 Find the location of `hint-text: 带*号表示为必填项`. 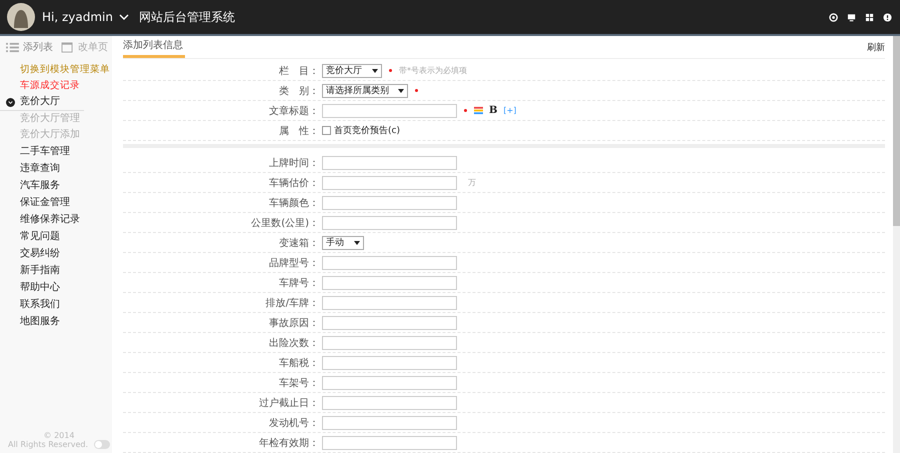

hint-text: 带*号表示为必填项 is located at coordinates (433, 70).